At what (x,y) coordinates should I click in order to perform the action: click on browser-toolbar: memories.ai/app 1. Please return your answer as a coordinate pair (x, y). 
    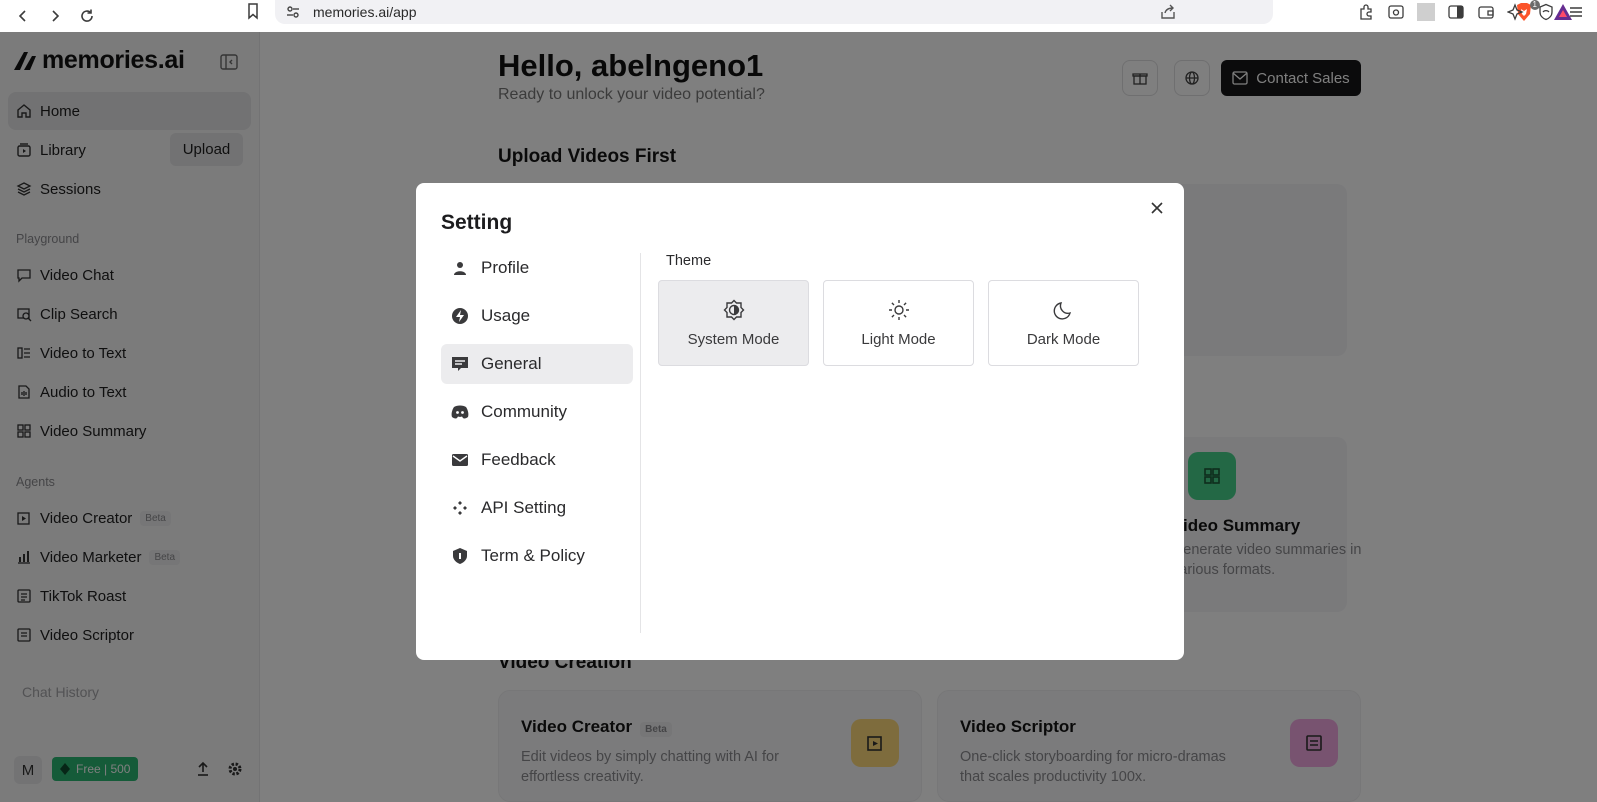
    Looking at the image, I should click on (798, 16).